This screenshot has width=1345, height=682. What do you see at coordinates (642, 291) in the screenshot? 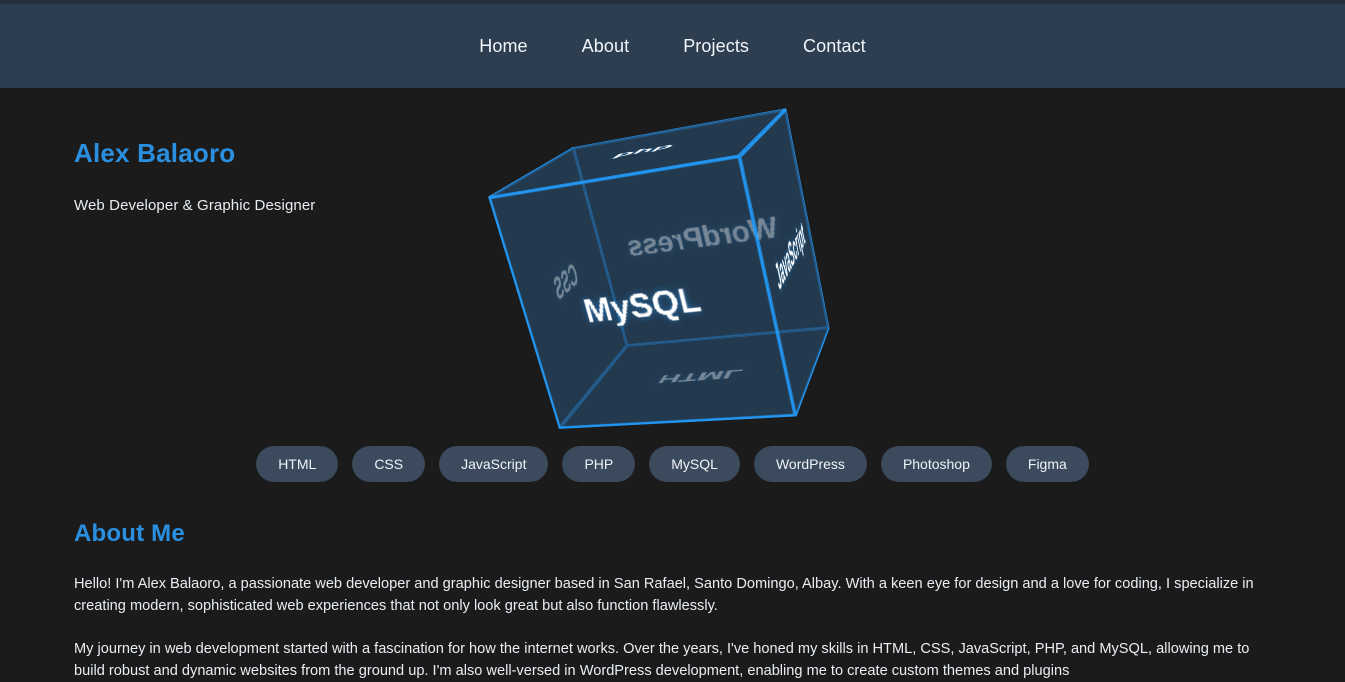
I see `cube-face-front: MySQL` at bounding box center [642, 291].